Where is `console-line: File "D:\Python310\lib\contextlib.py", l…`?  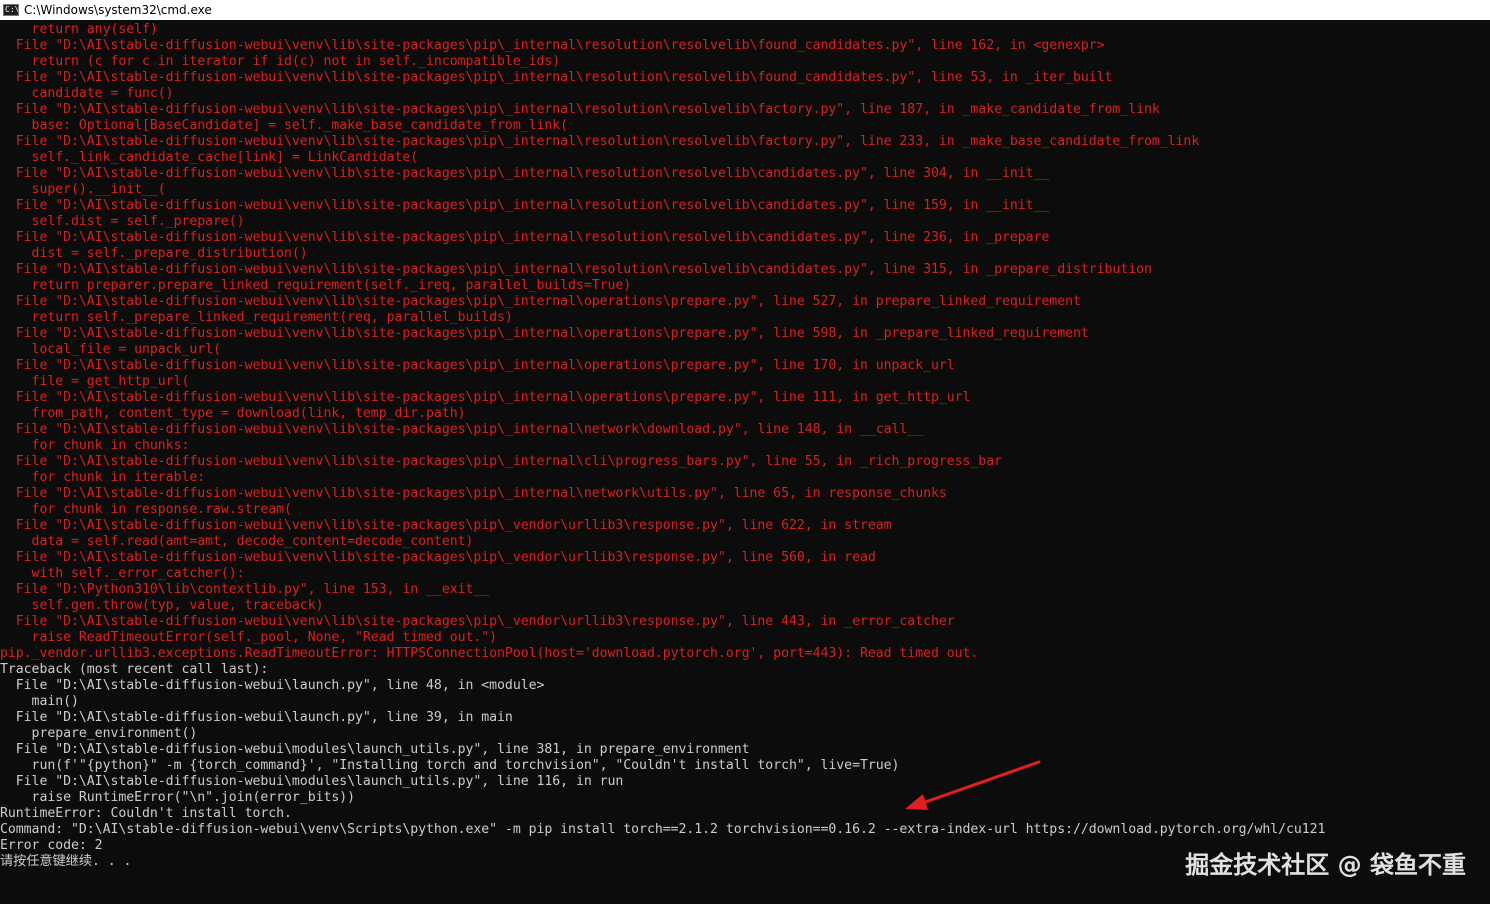
console-line: File "D:\Python310\lib\contextlib.py", l… is located at coordinates (245, 589).